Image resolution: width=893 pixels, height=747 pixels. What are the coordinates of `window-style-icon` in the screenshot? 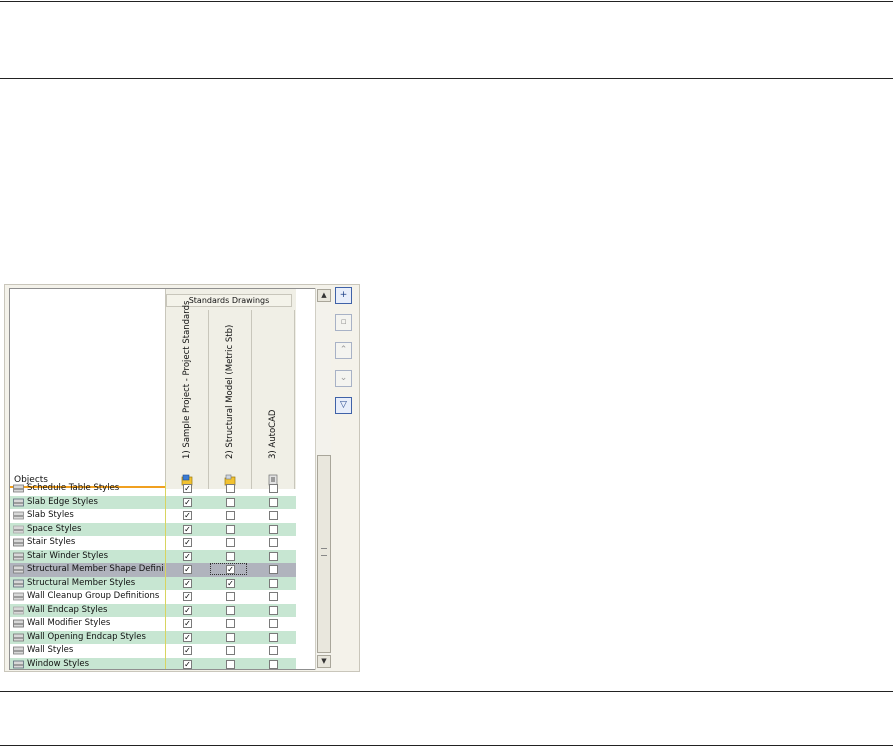 It's located at (18, 664).